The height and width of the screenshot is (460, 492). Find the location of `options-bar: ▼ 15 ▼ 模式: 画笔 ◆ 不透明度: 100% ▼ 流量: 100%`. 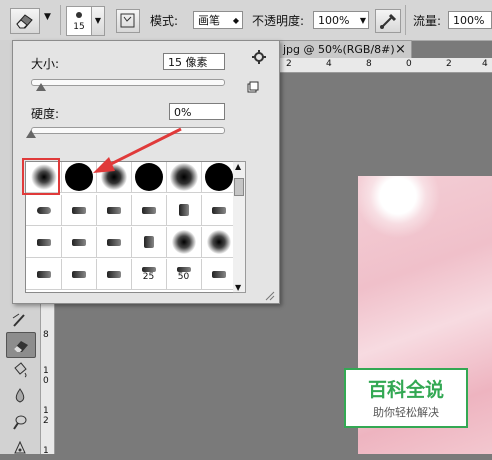

options-bar: ▼ 15 ▼ 模式: 画笔 ◆ 不透明度: 100% ▼ 流量: 100% is located at coordinates (246, 20).